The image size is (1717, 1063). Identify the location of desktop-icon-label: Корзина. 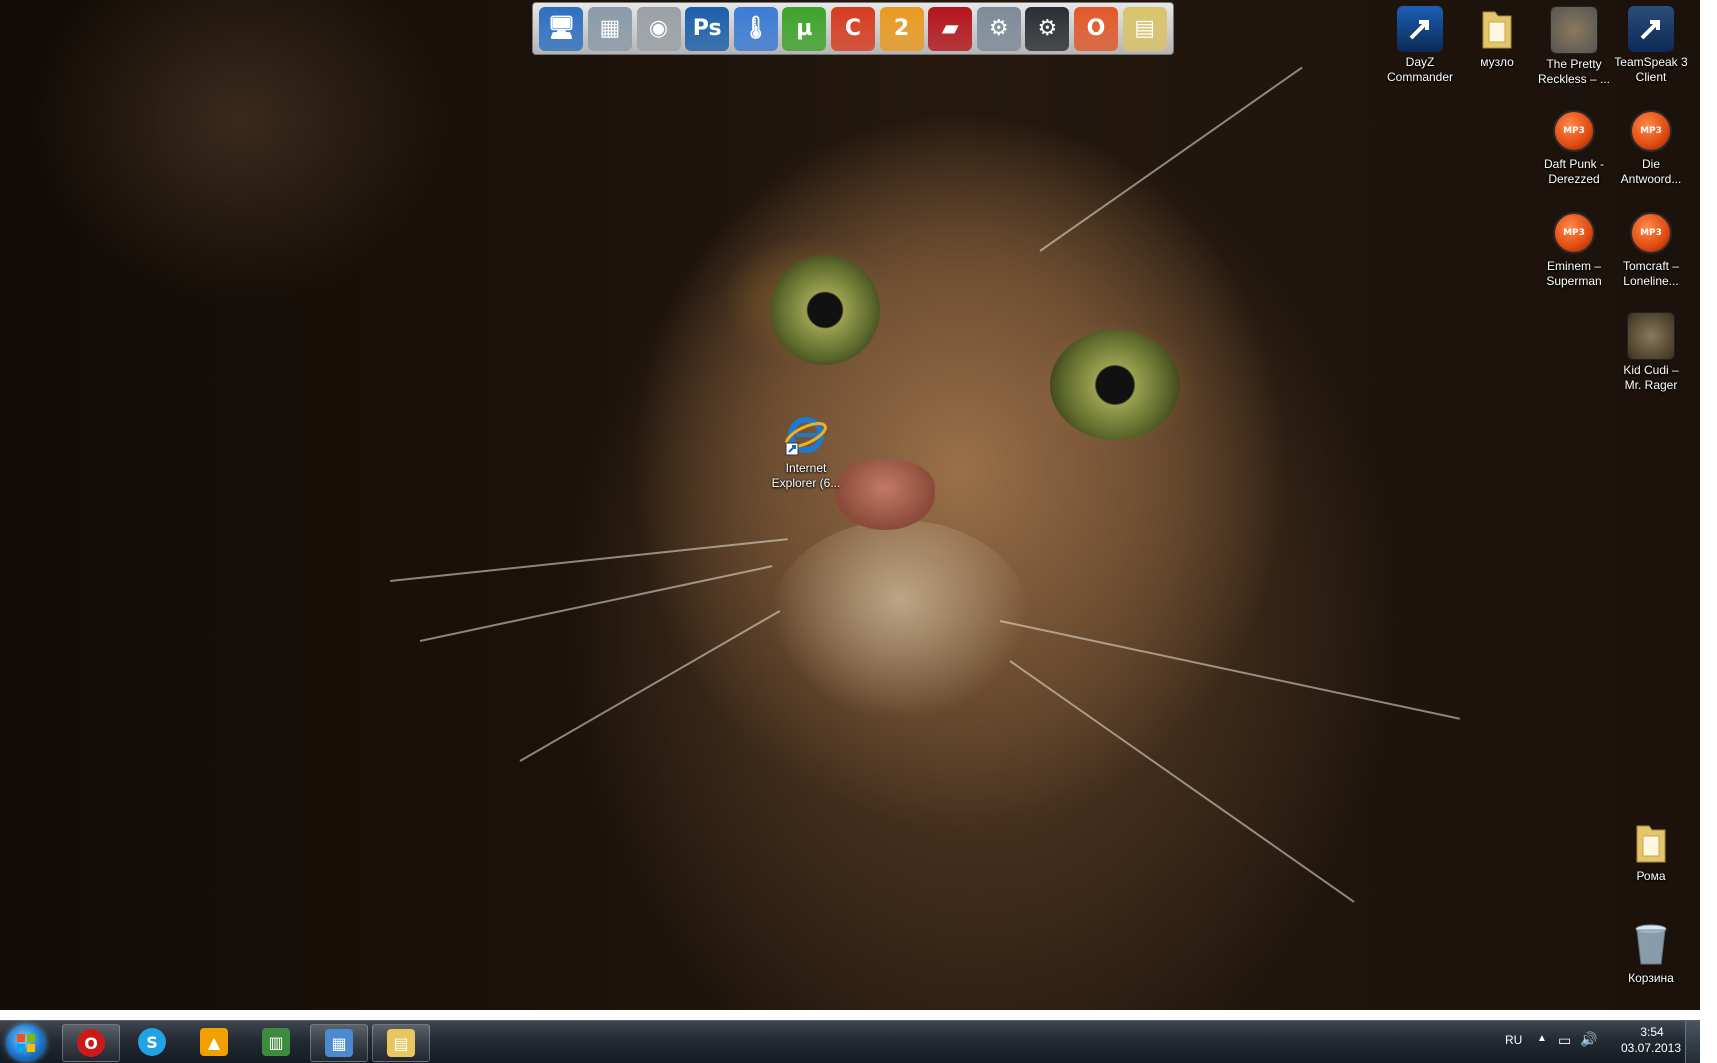
(1651, 978).